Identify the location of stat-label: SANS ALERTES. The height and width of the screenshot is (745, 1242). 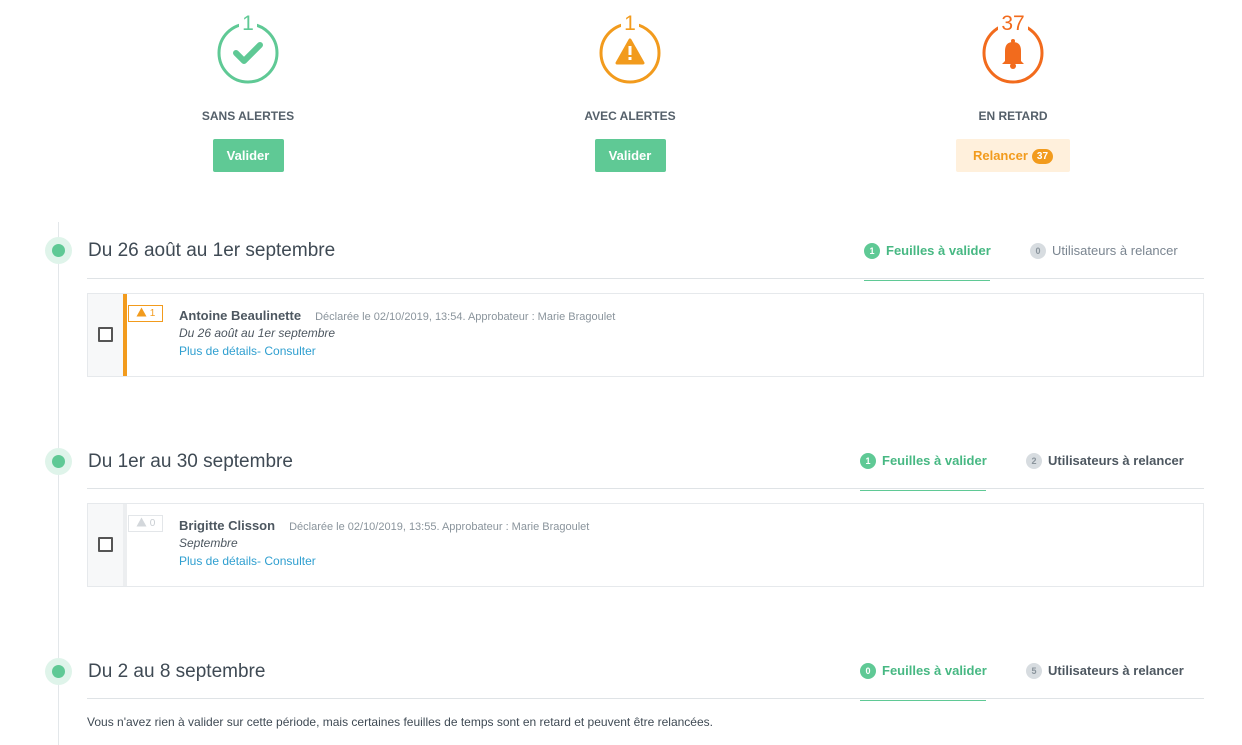
(248, 116).